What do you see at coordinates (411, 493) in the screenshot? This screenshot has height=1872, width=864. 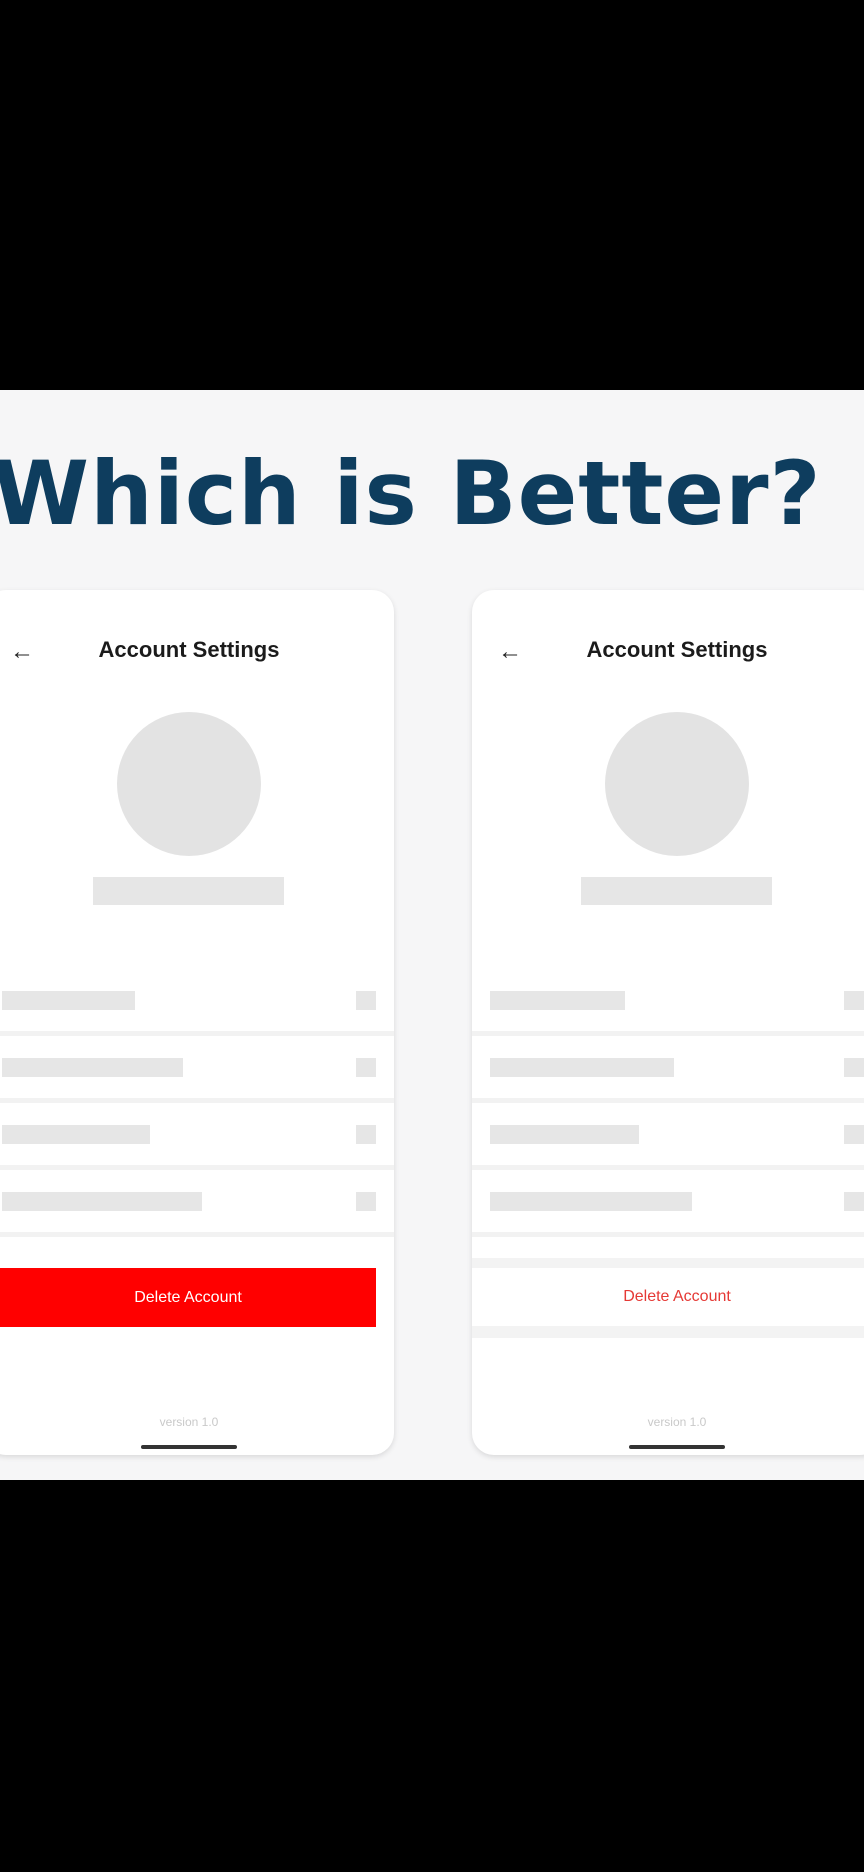 I see `slide-title: Which is Better?` at bounding box center [411, 493].